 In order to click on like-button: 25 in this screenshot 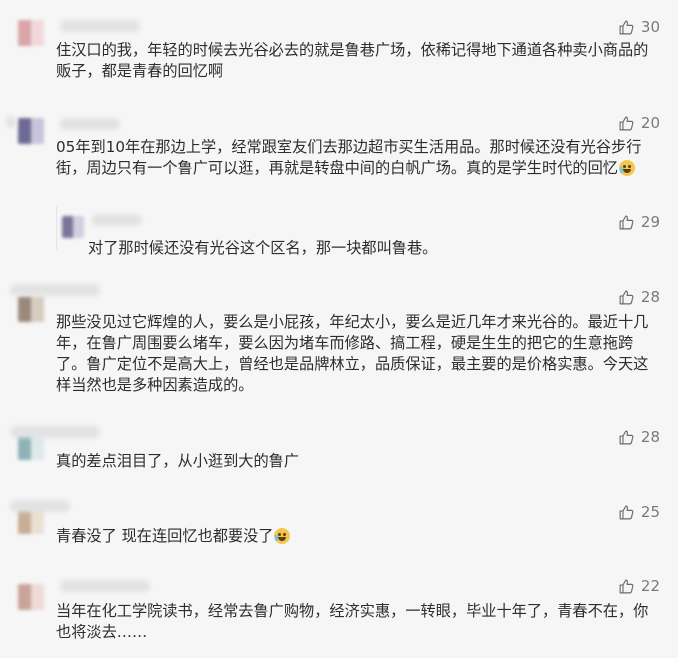, I will do `click(639, 512)`.